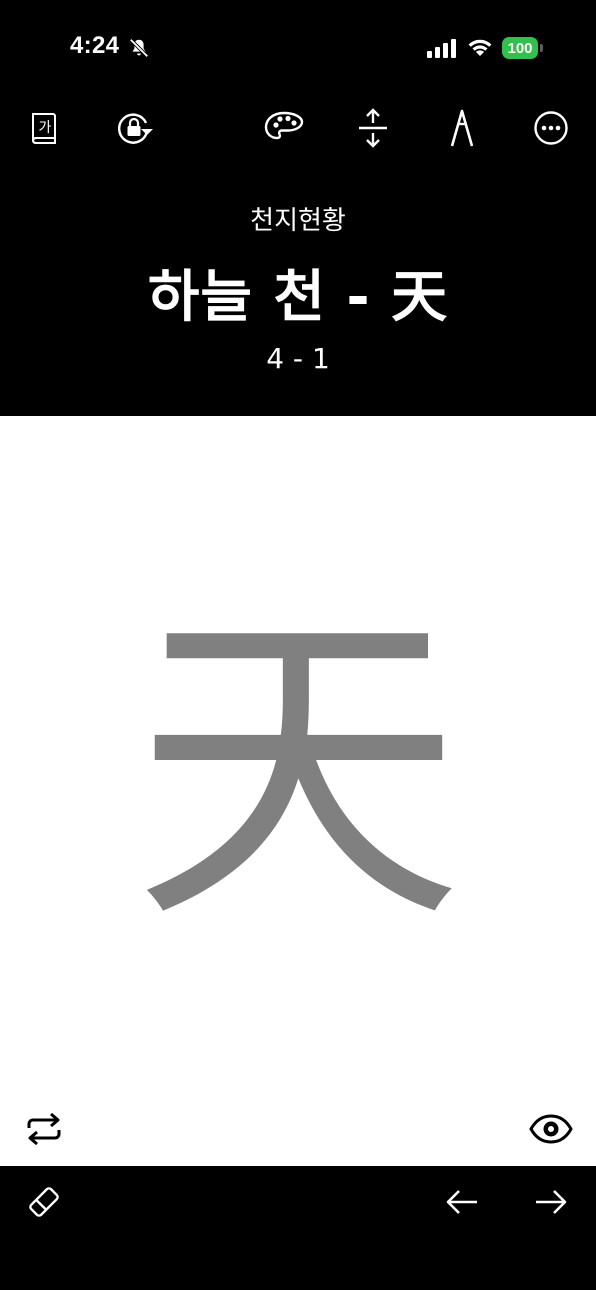 Image resolution: width=596 pixels, height=1290 pixels. I want to click on palette-icon, so click(284, 125).